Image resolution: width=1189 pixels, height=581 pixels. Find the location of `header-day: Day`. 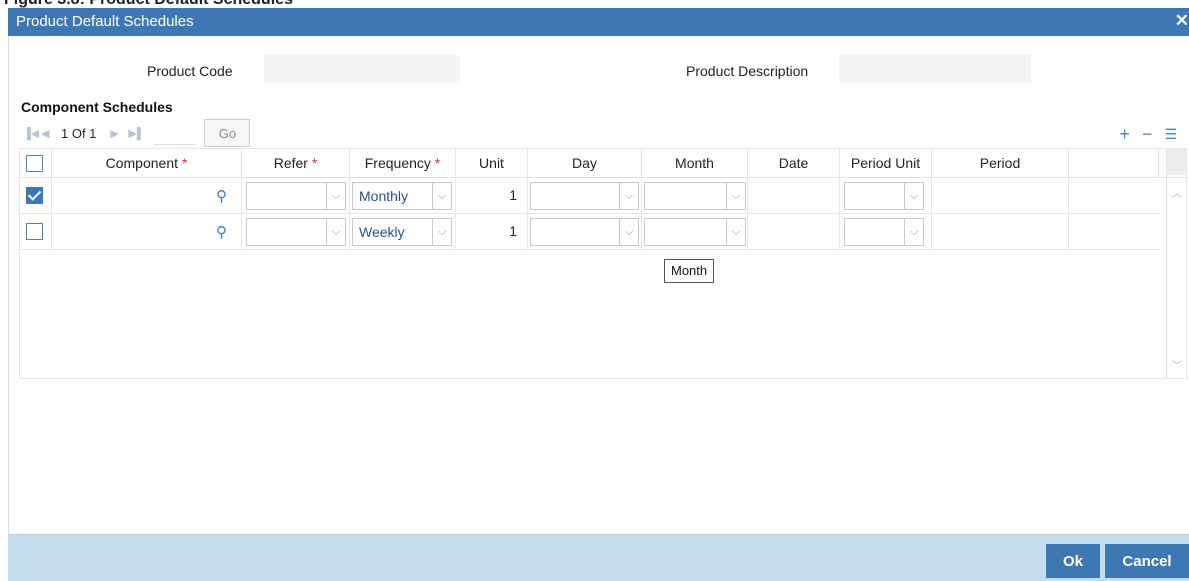

header-day: Day is located at coordinates (585, 163).